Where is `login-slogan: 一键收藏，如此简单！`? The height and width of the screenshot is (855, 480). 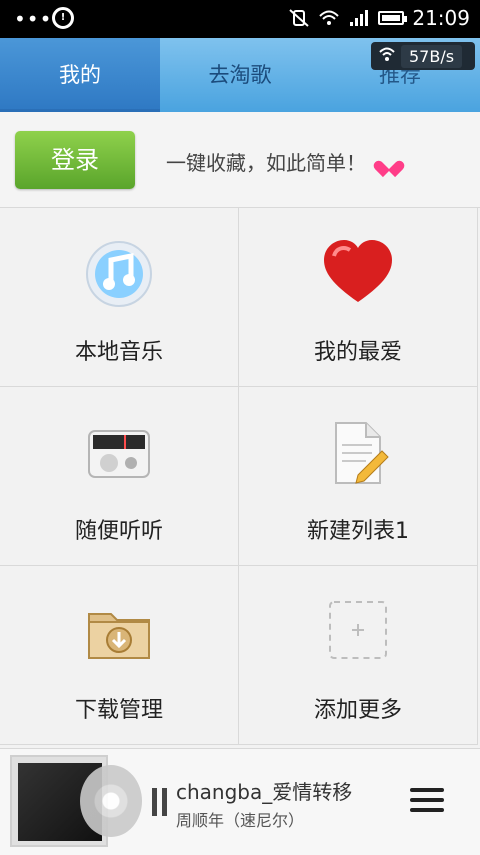 login-slogan: 一键收藏，如此简单！ is located at coordinates (282, 161).